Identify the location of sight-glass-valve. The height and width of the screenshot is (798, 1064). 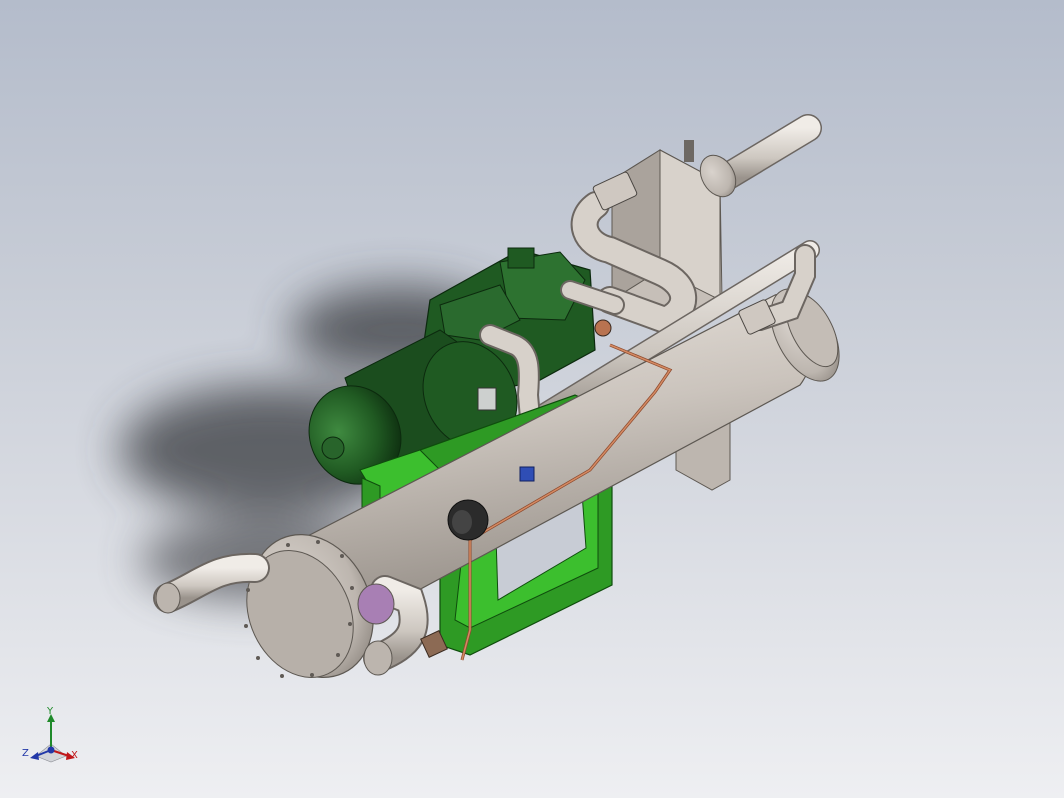
(527, 474).